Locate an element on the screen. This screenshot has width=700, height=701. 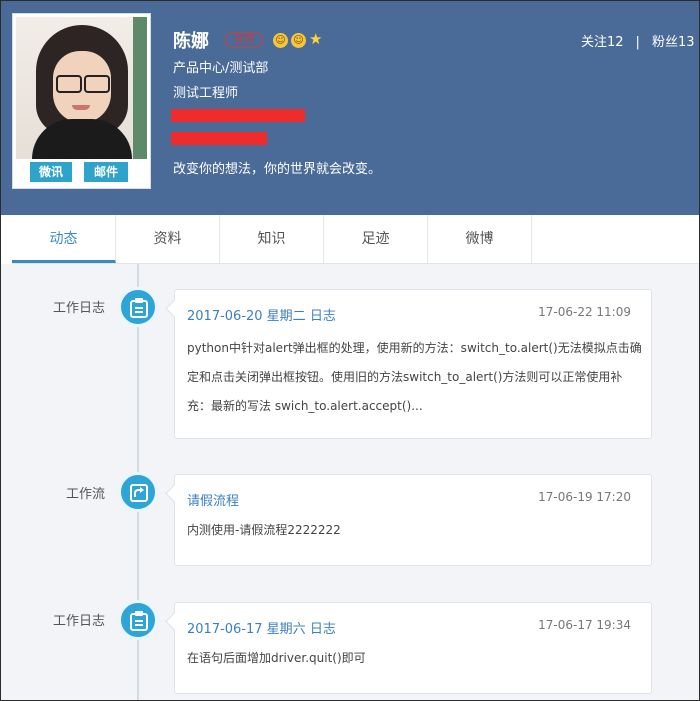
profile-tabs: 动态 资料 知识 足迹 微博 is located at coordinates (355, 239).